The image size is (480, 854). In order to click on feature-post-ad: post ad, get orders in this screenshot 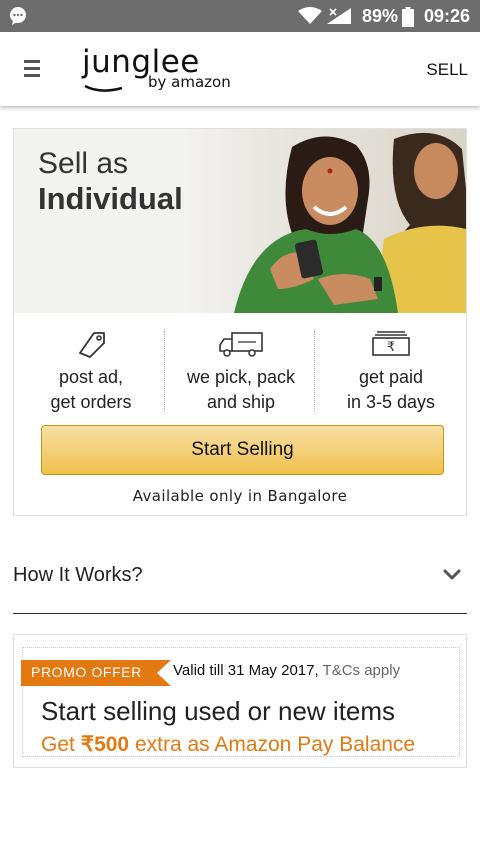, I will do `click(91, 371)`.